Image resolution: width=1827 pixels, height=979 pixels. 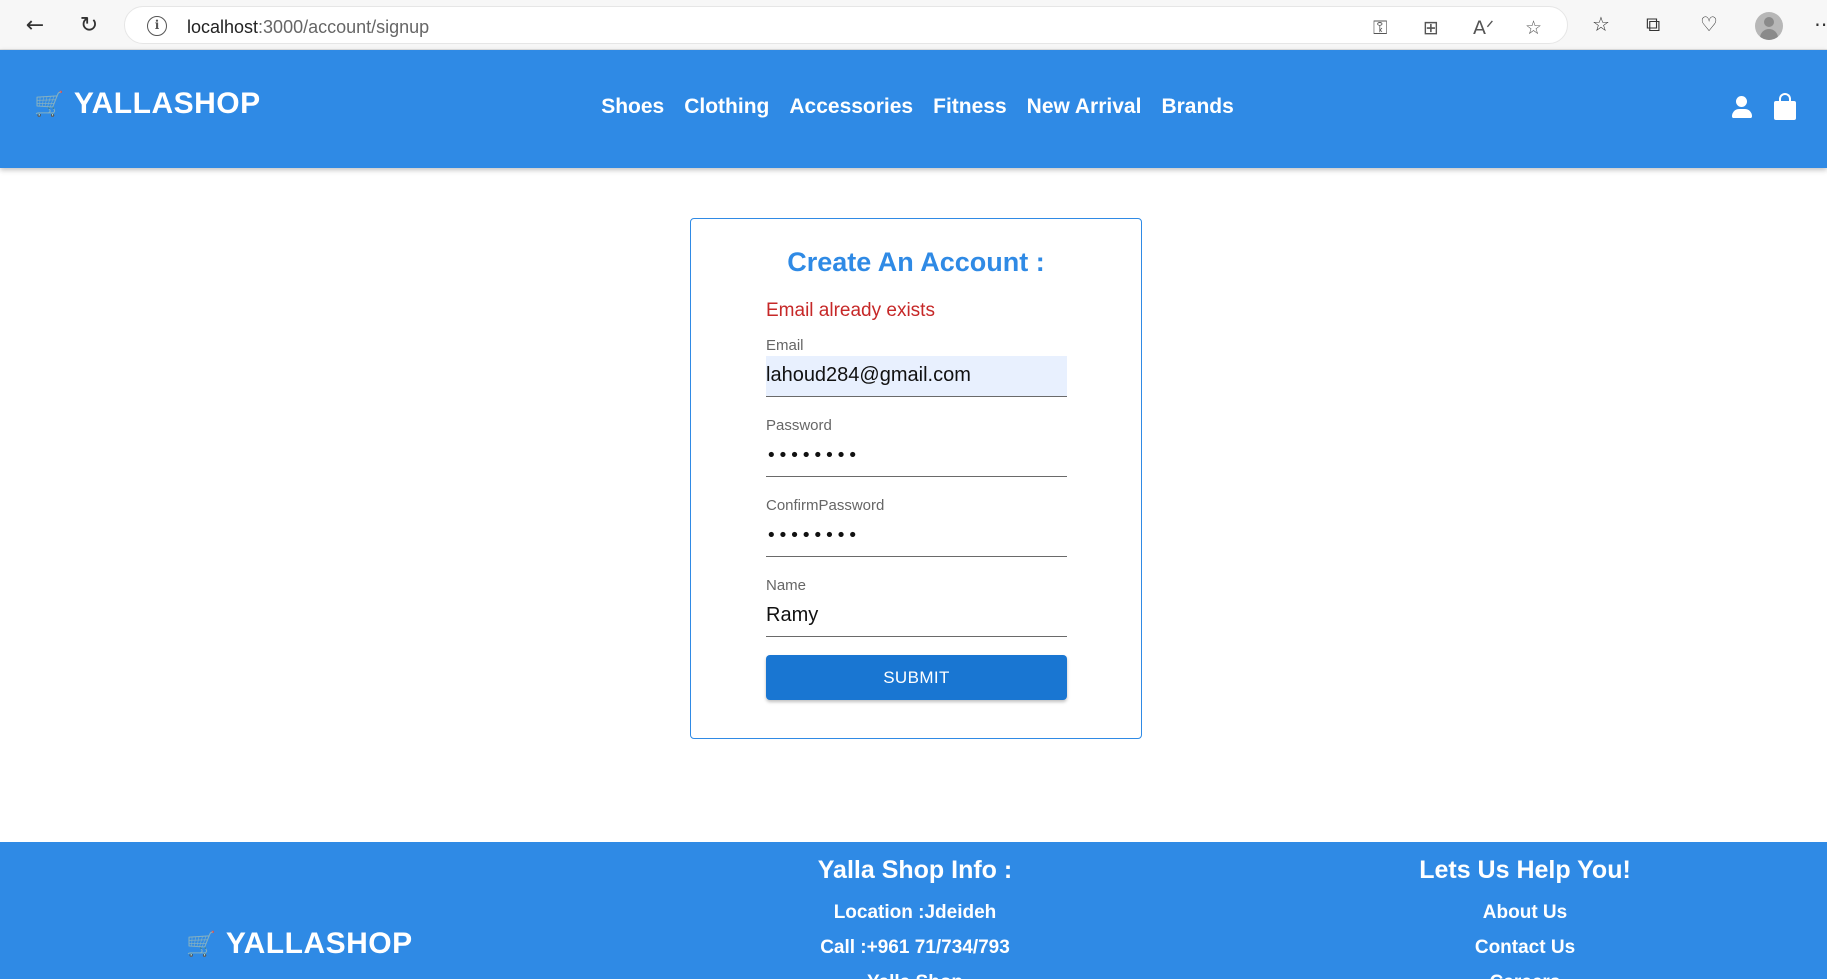 I want to click on more-icon: ⋯, so click(x=1820, y=24).